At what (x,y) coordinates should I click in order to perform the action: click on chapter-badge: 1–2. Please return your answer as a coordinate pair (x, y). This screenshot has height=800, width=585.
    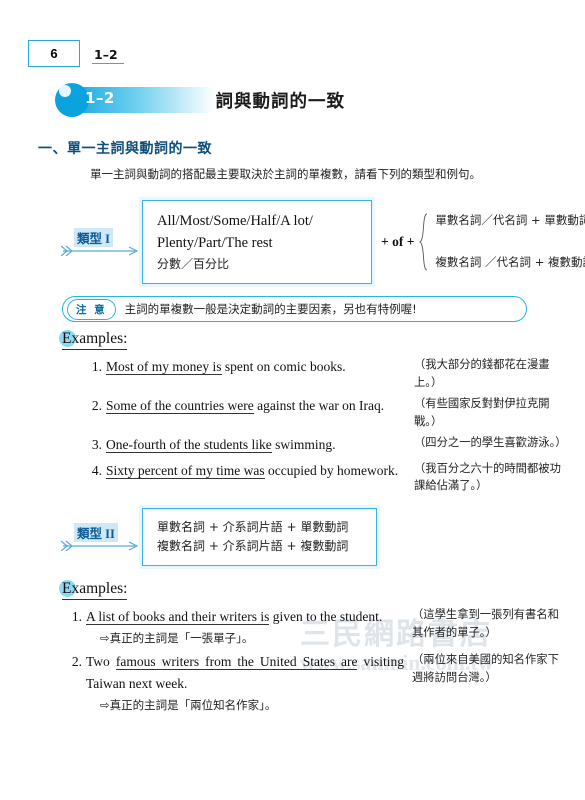
    Looking at the image, I should click on (135, 100).